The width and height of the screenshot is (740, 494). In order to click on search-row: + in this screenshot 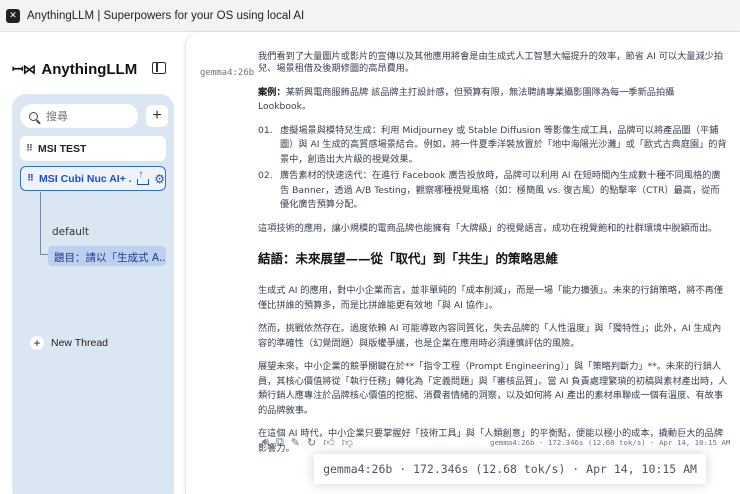, I will do `click(94, 116)`.